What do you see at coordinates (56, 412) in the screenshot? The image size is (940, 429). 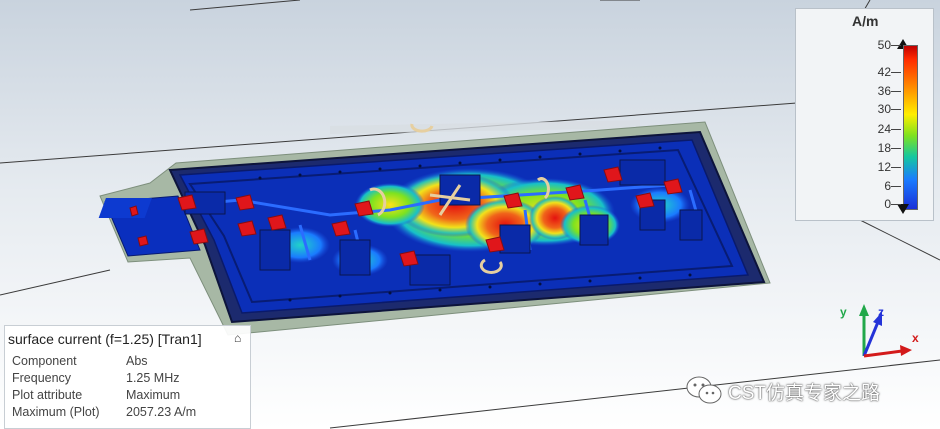 I see `info-key: Maximum (Plot)` at bounding box center [56, 412].